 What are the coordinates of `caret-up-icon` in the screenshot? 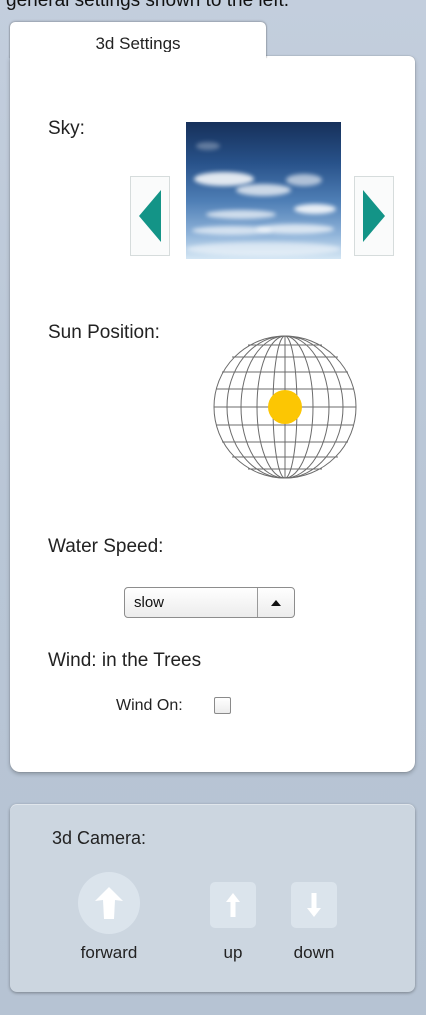 It's located at (276, 602).